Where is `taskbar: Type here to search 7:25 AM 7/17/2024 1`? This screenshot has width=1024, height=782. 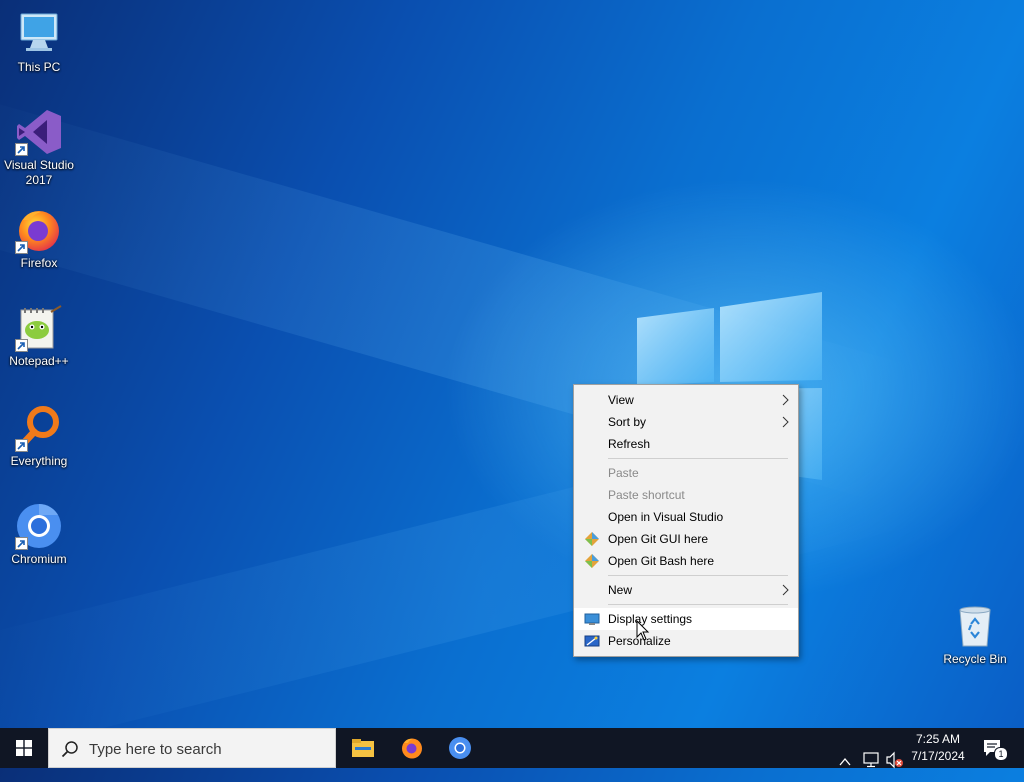 taskbar: Type here to search 7:25 AM 7/17/2024 1 is located at coordinates (512, 748).